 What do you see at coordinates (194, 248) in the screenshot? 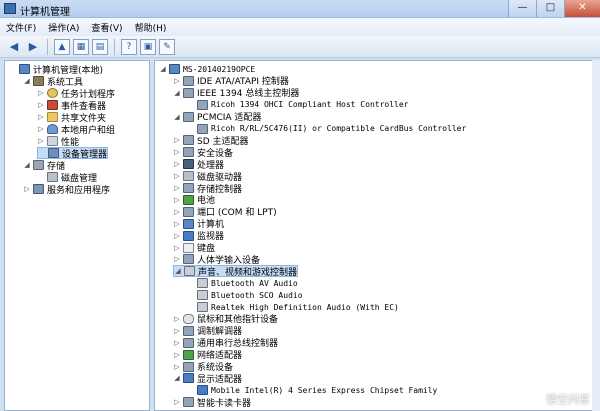
I see `device-tree-item: ▷ 键盘` at bounding box center [194, 248].